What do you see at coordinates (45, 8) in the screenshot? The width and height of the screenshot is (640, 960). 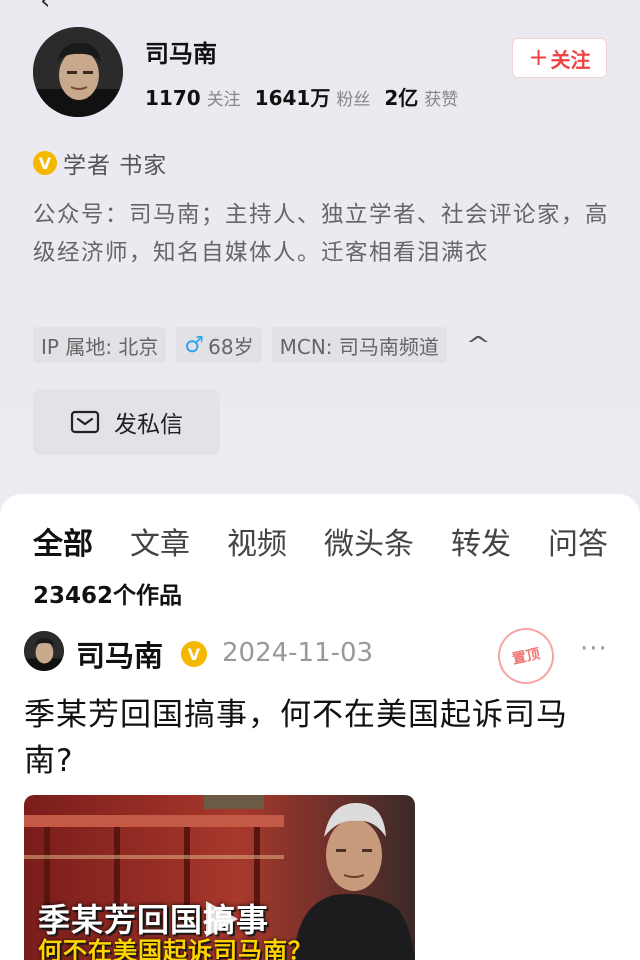 I see `back-chevron-icon: ‹` at bounding box center [45, 8].